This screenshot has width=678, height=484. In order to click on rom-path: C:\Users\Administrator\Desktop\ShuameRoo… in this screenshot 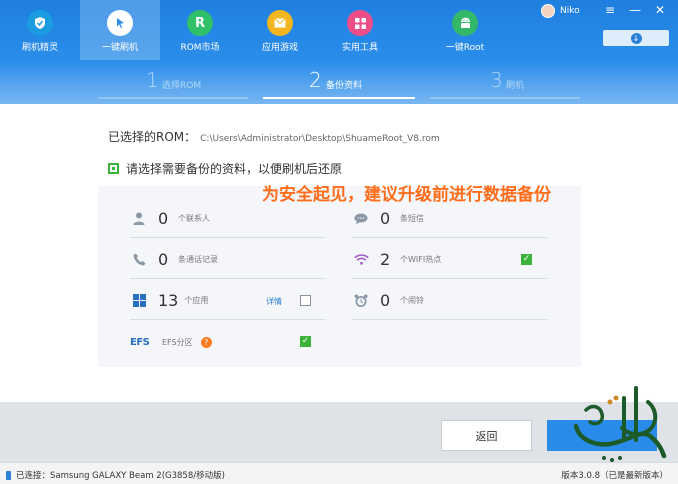, I will do `click(320, 139)`.